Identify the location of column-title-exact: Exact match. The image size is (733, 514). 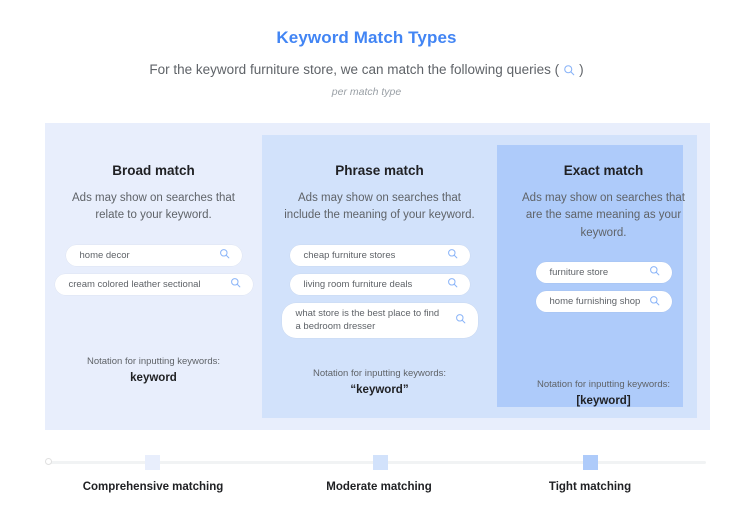
(603, 170).